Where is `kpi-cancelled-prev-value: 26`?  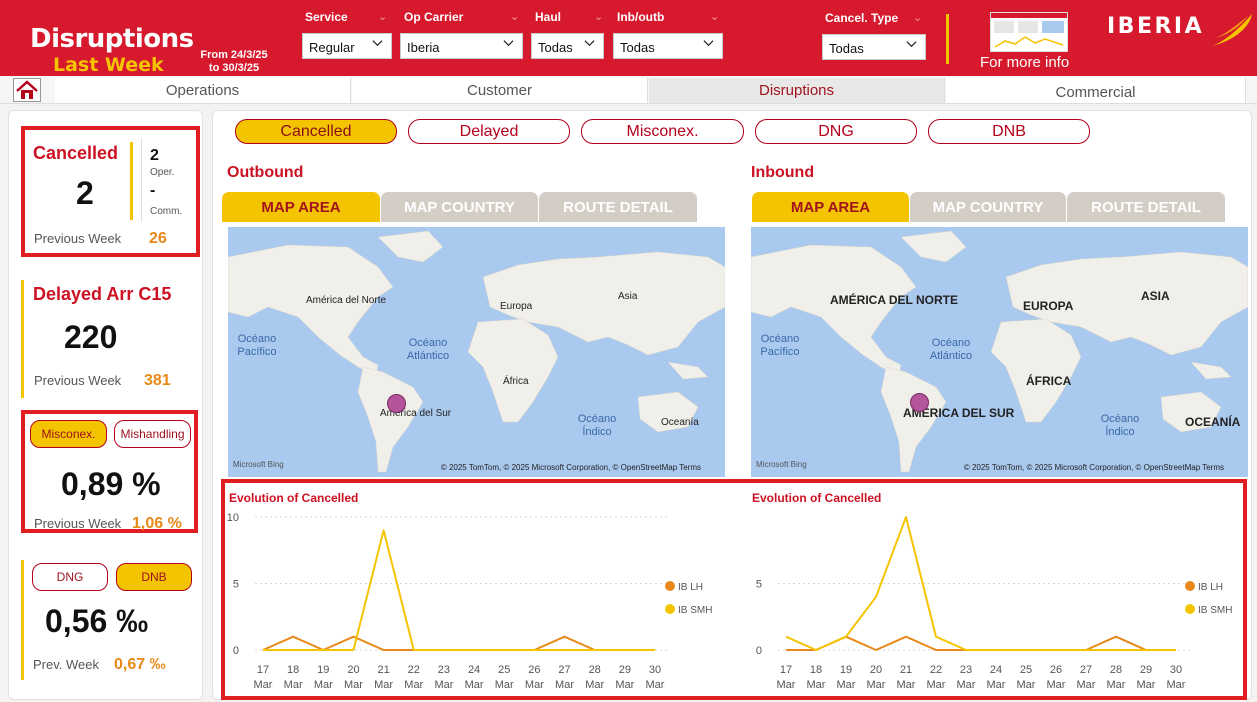 kpi-cancelled-prev-value: 26 is located at coordinates (158, 238).